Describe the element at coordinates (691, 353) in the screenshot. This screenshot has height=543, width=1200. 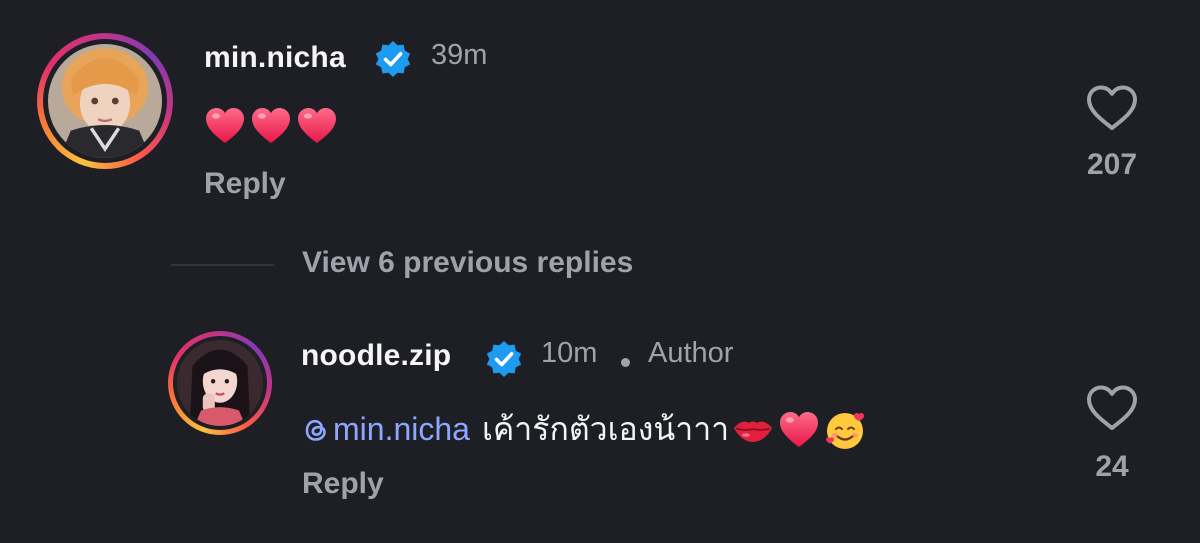
I see `author-label: Author` at that location.